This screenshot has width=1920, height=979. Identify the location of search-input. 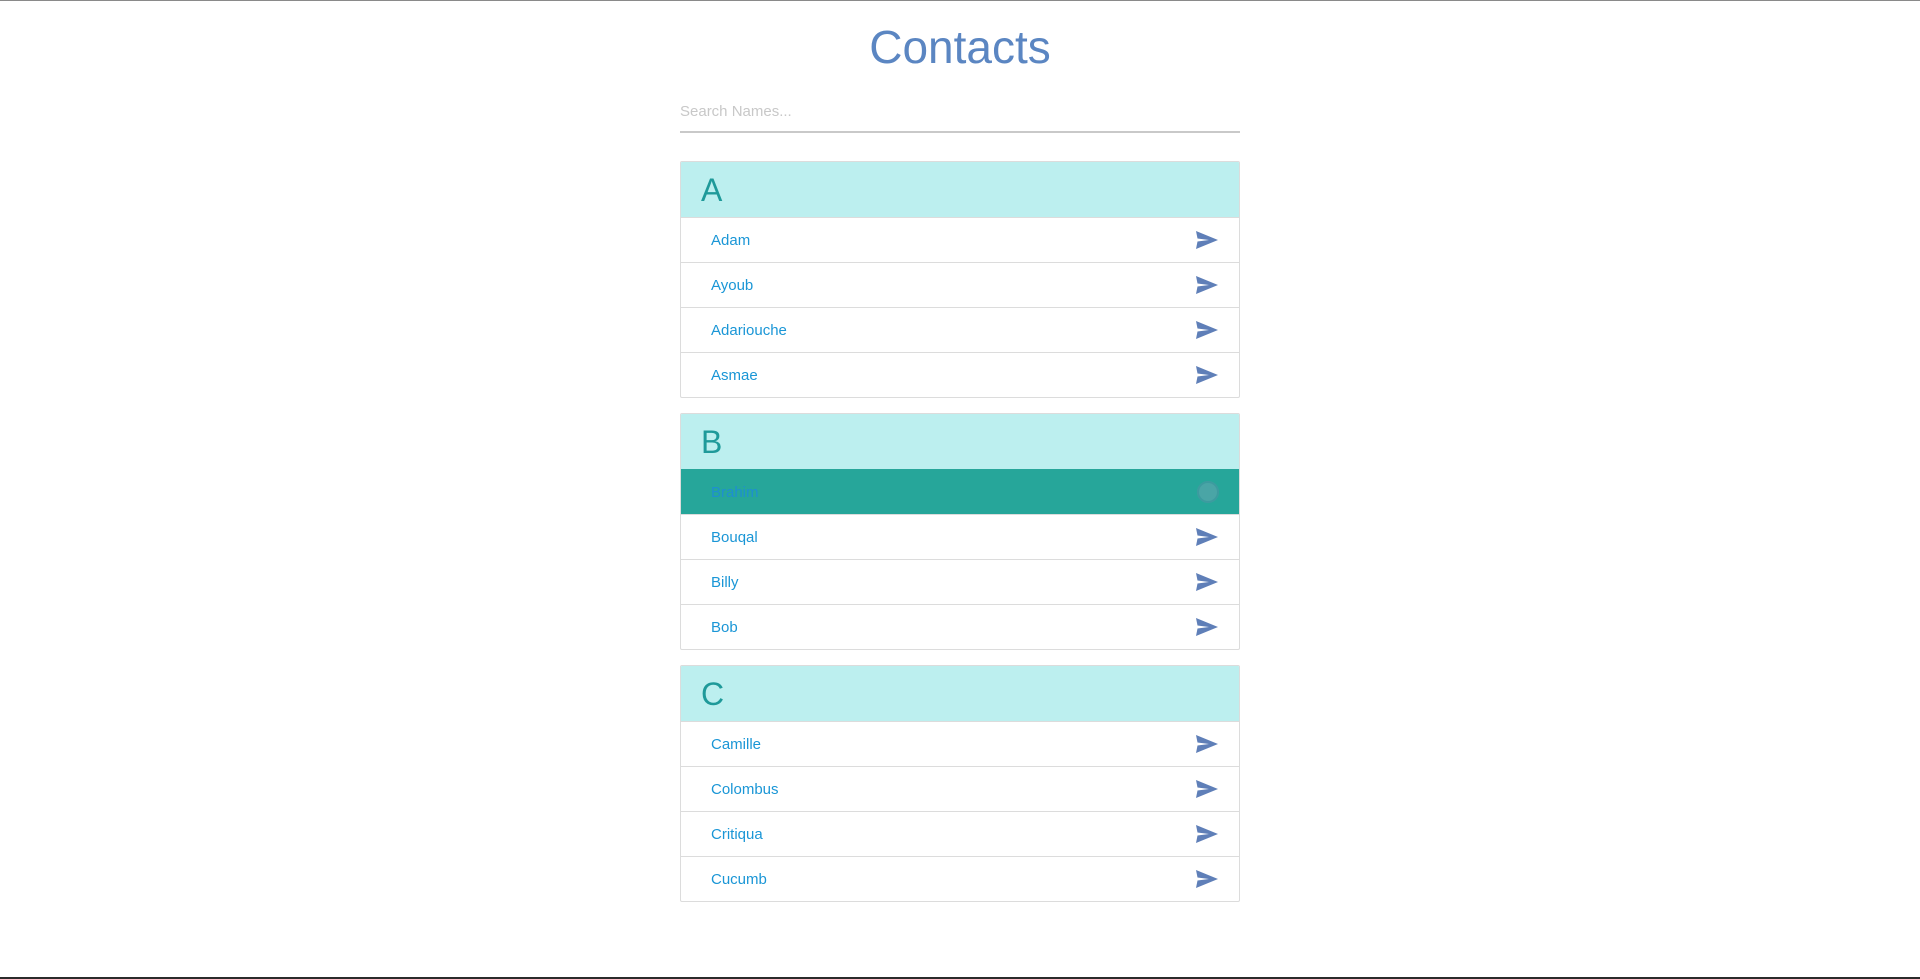
(960, 112).